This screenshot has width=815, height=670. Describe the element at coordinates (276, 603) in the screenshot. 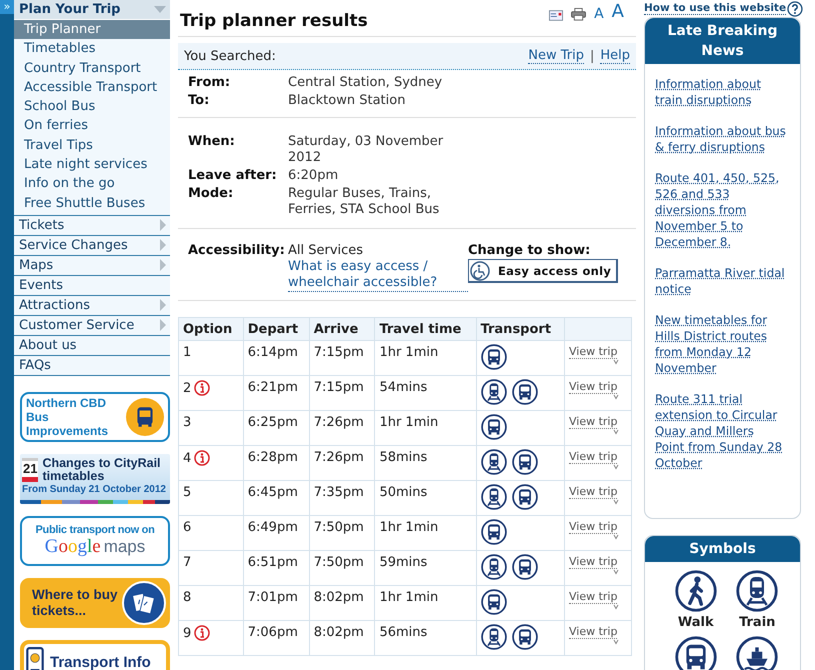

I see `table-cell: 7:01pm` at that location.